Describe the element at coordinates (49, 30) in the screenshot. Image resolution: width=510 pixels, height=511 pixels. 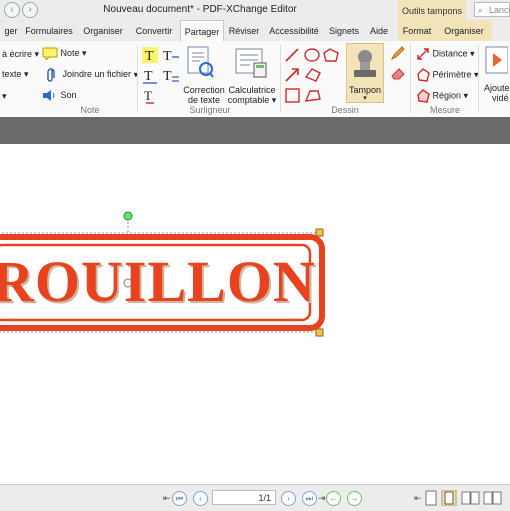
I see `tab-formulaires: Formulaires` at that location.